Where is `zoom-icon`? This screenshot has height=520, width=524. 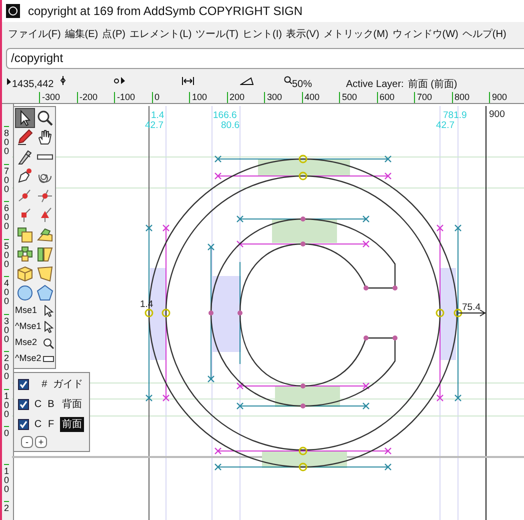 zoom-icon is located at coordinates (288, 80).